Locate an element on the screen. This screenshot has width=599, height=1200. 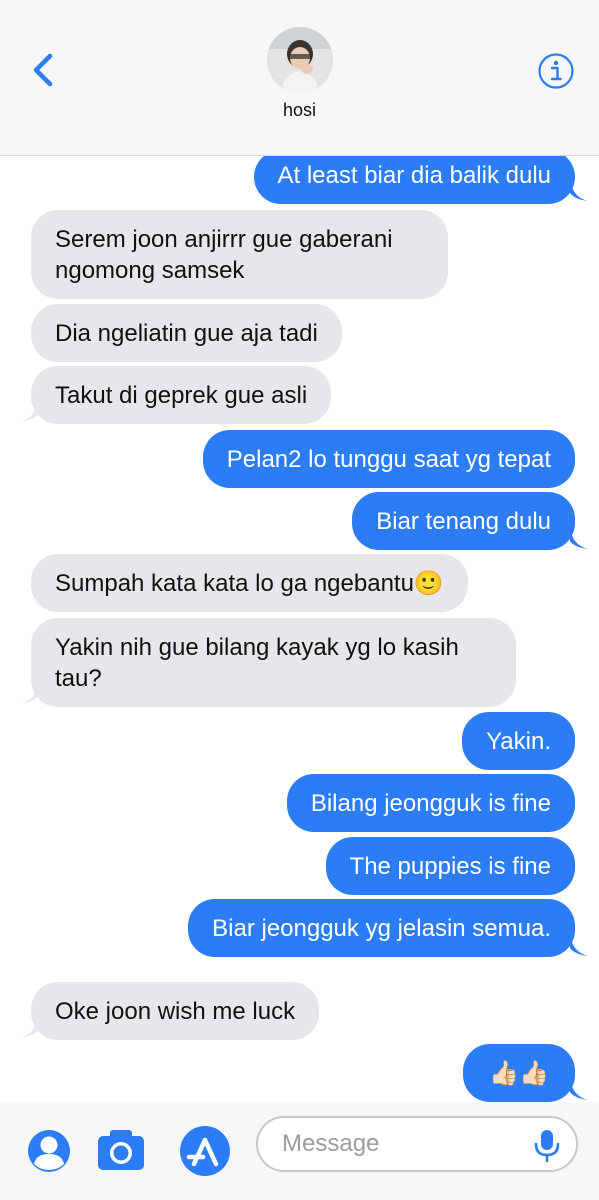
message-bubble-outgoing: The puppies is fine is located at coordinates (450, 866).